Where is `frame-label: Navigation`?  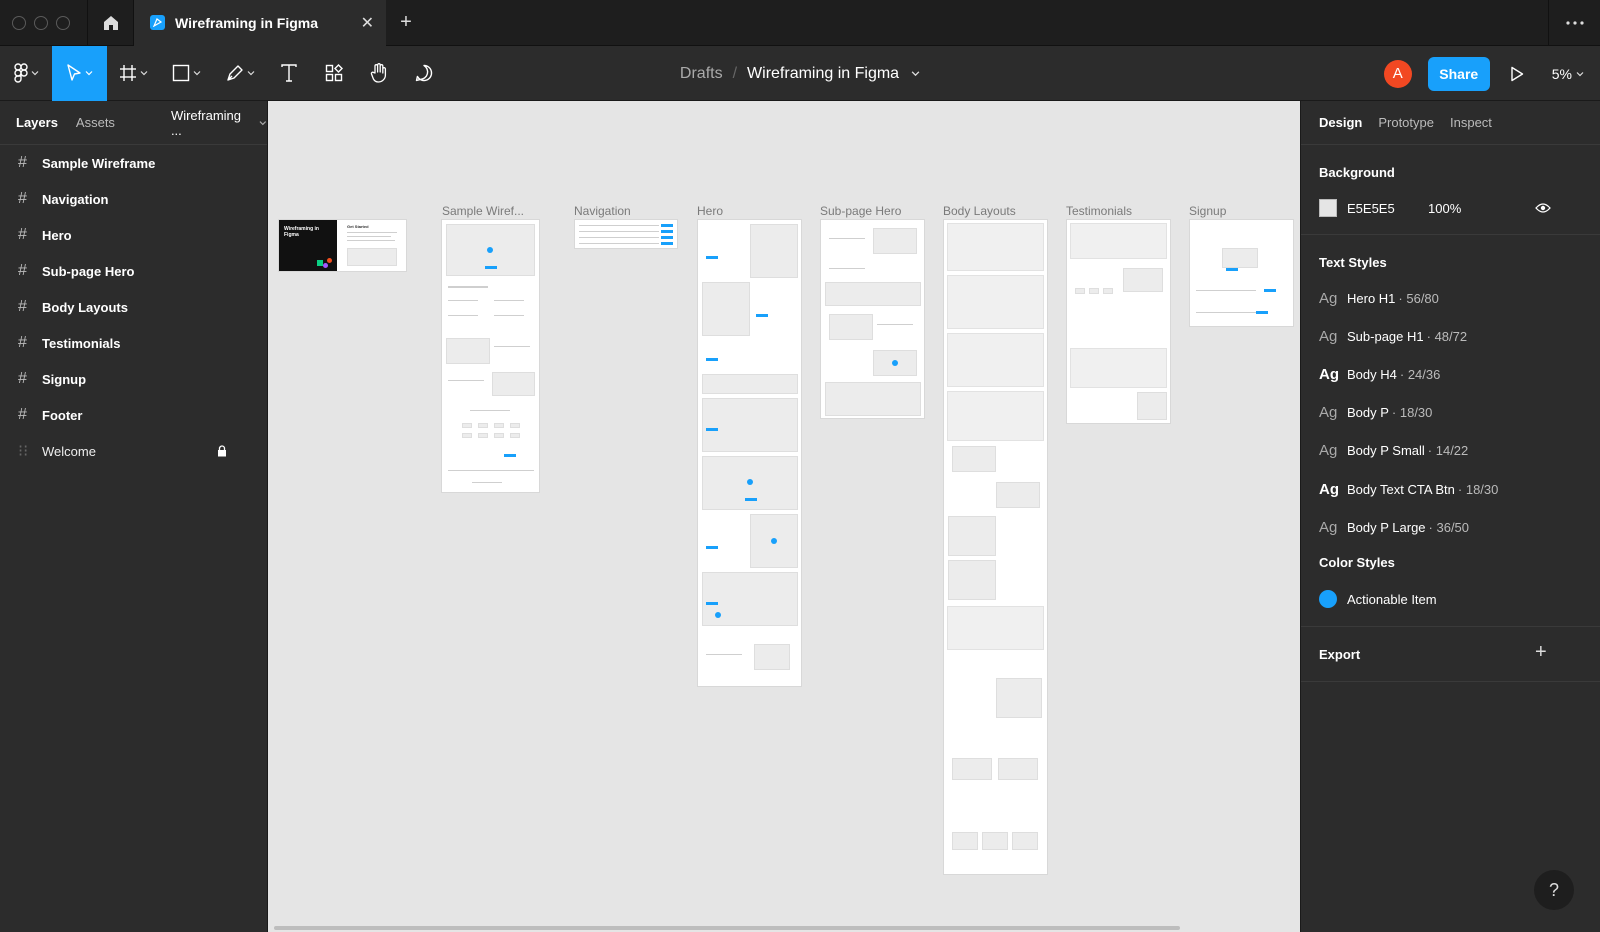 frame-label: Navigation is located at coordinates (602, 211).